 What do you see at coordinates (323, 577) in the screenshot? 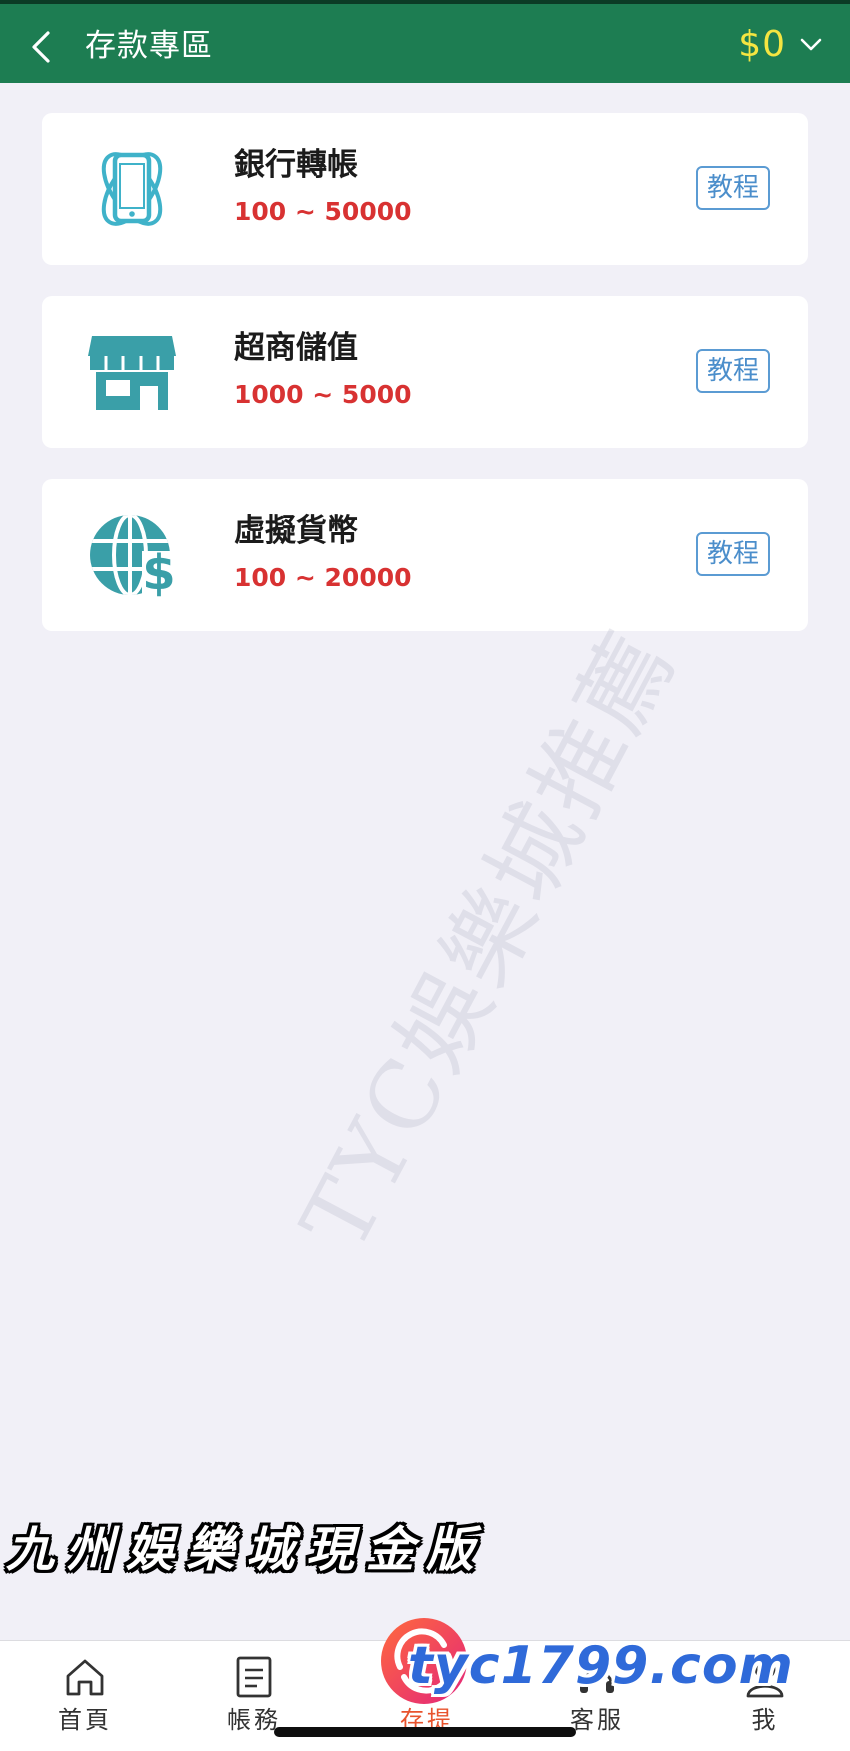
I see `deposit-amount-range: 100 ~ 20000` at bounding box center [323, 577].